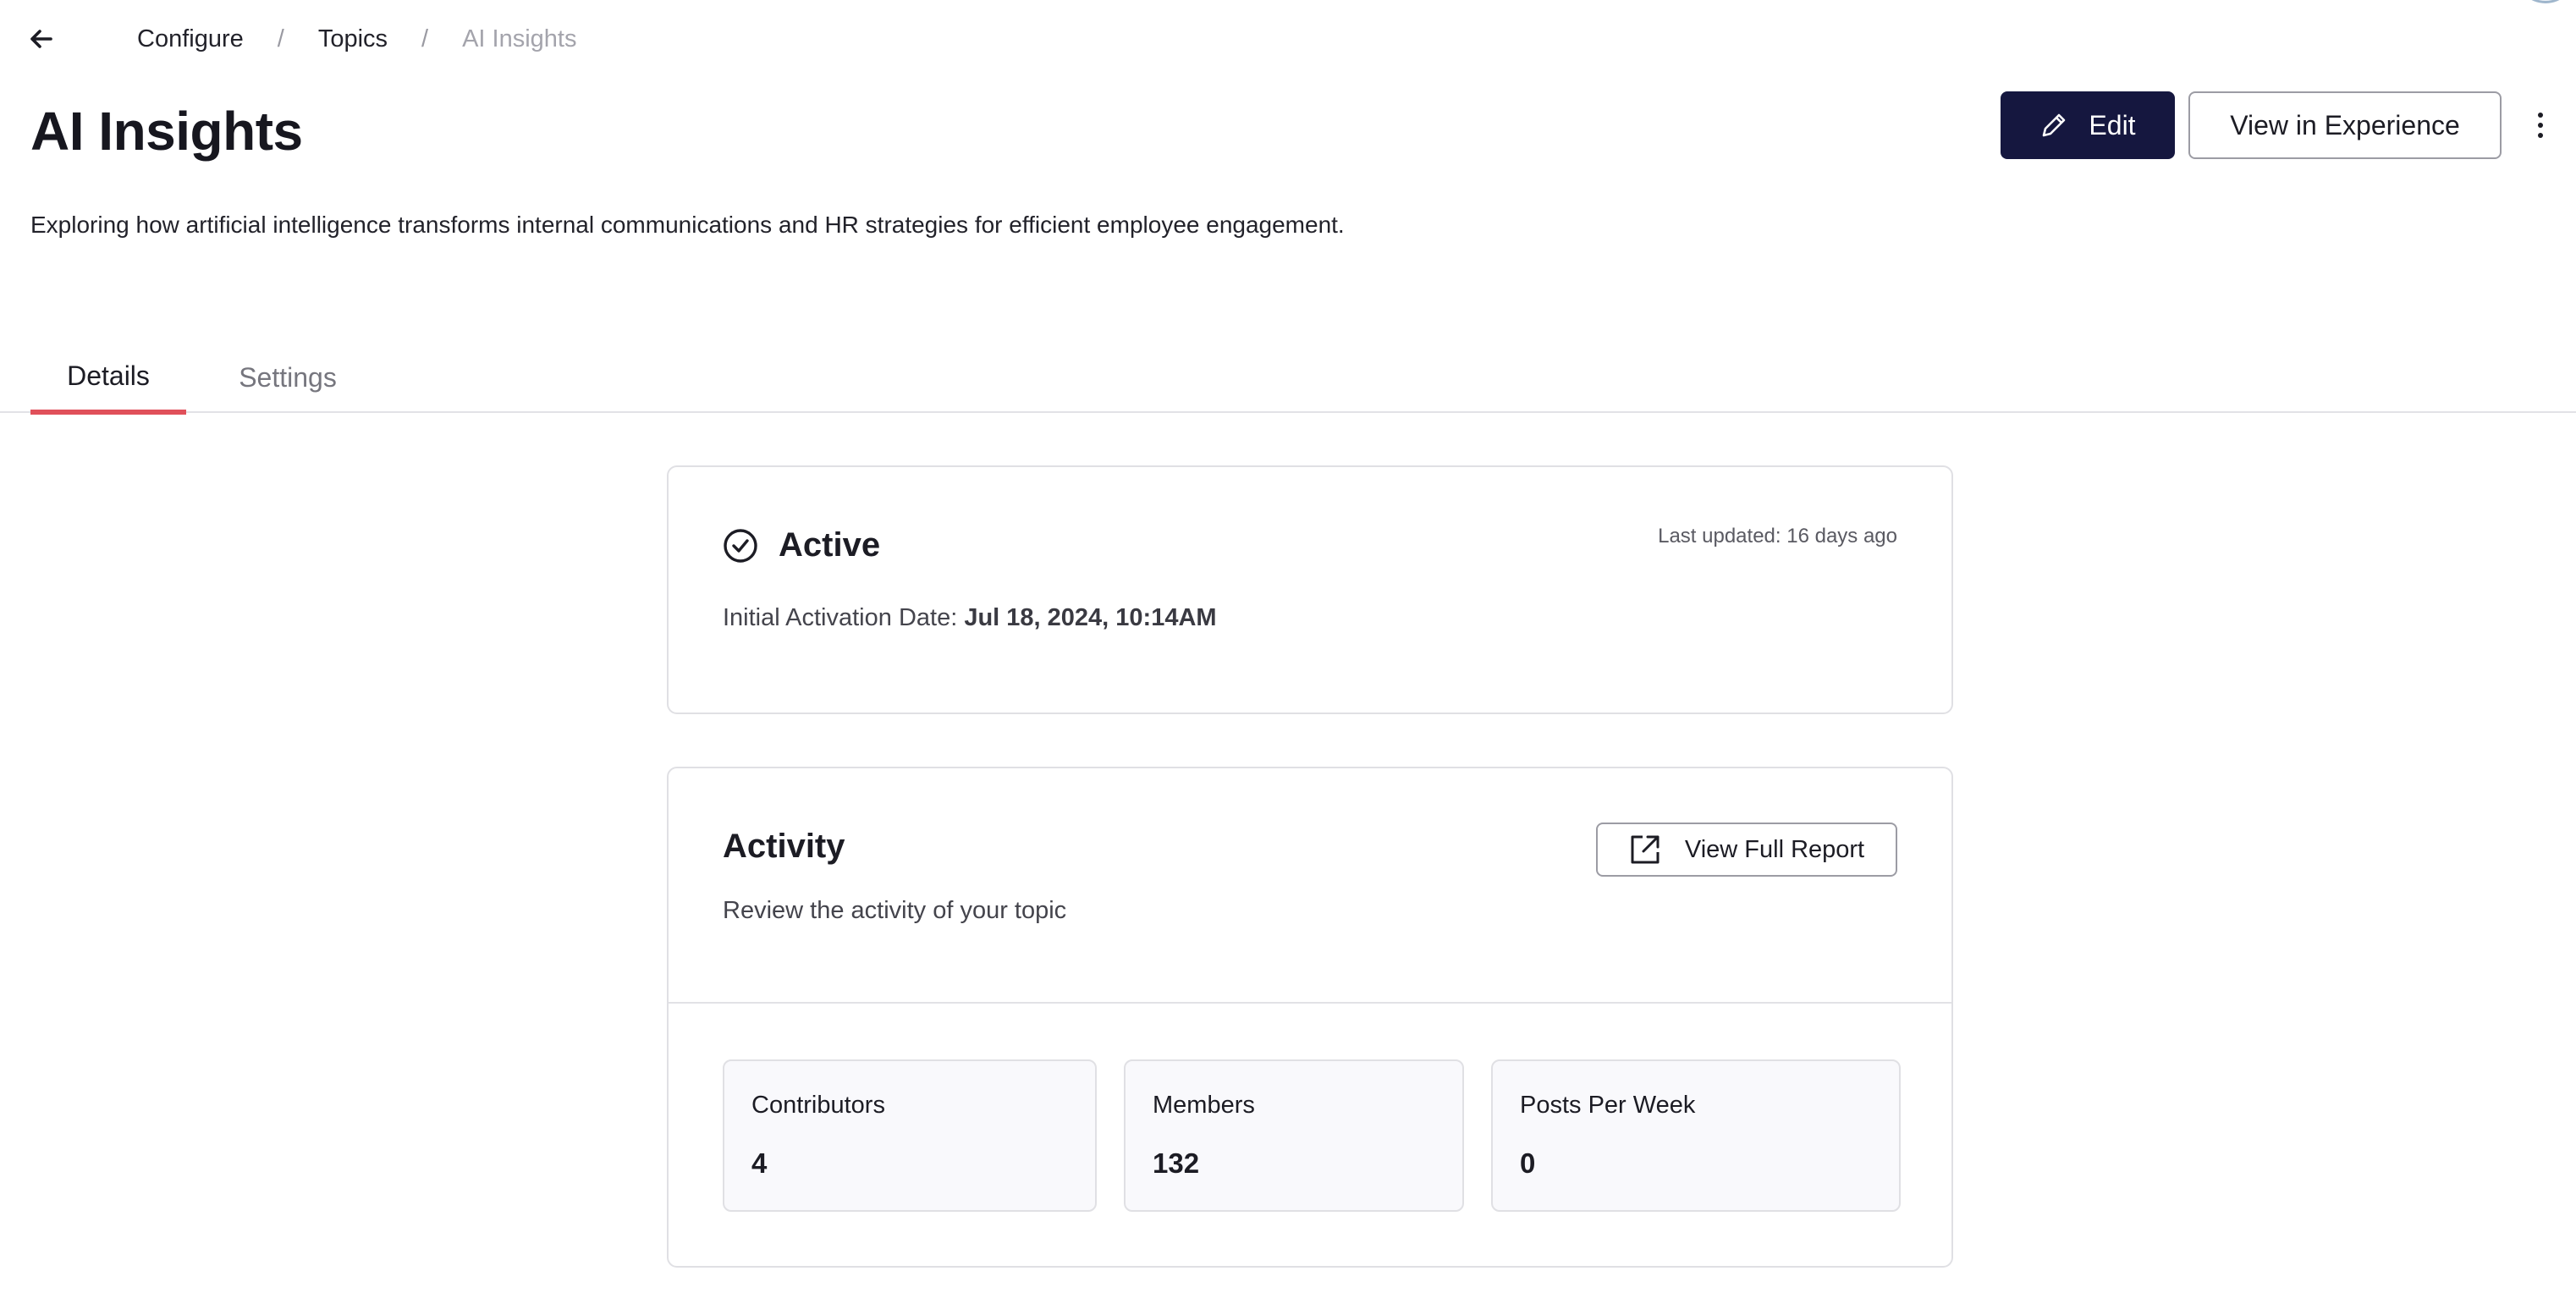  What do you see at coordinates (910, 1135) in the screenshot?
I see `stat-contributors: Contributors 4` at bounding box center [910, 1135].